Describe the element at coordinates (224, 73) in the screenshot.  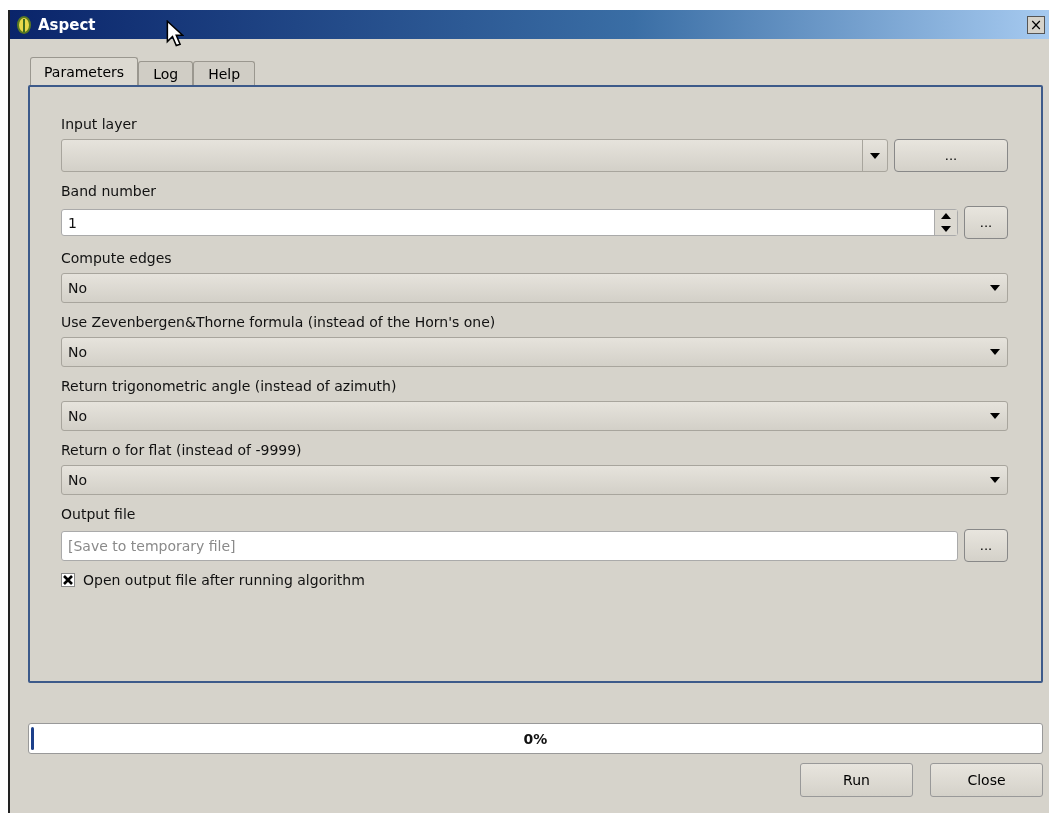
I see `tab: Help` at that location.